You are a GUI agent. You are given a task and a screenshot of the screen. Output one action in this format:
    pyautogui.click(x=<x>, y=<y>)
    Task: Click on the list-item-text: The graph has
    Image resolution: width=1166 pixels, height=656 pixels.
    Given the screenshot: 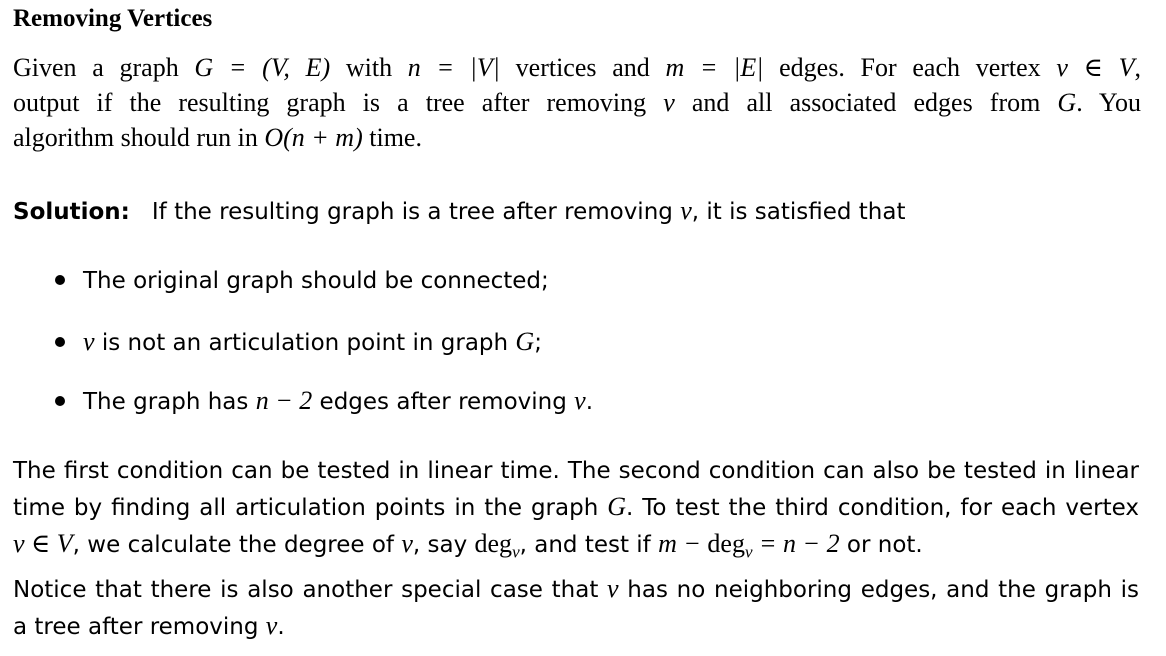 What is the action you would take?
    pyautogui.click(x=169, y=402)
    